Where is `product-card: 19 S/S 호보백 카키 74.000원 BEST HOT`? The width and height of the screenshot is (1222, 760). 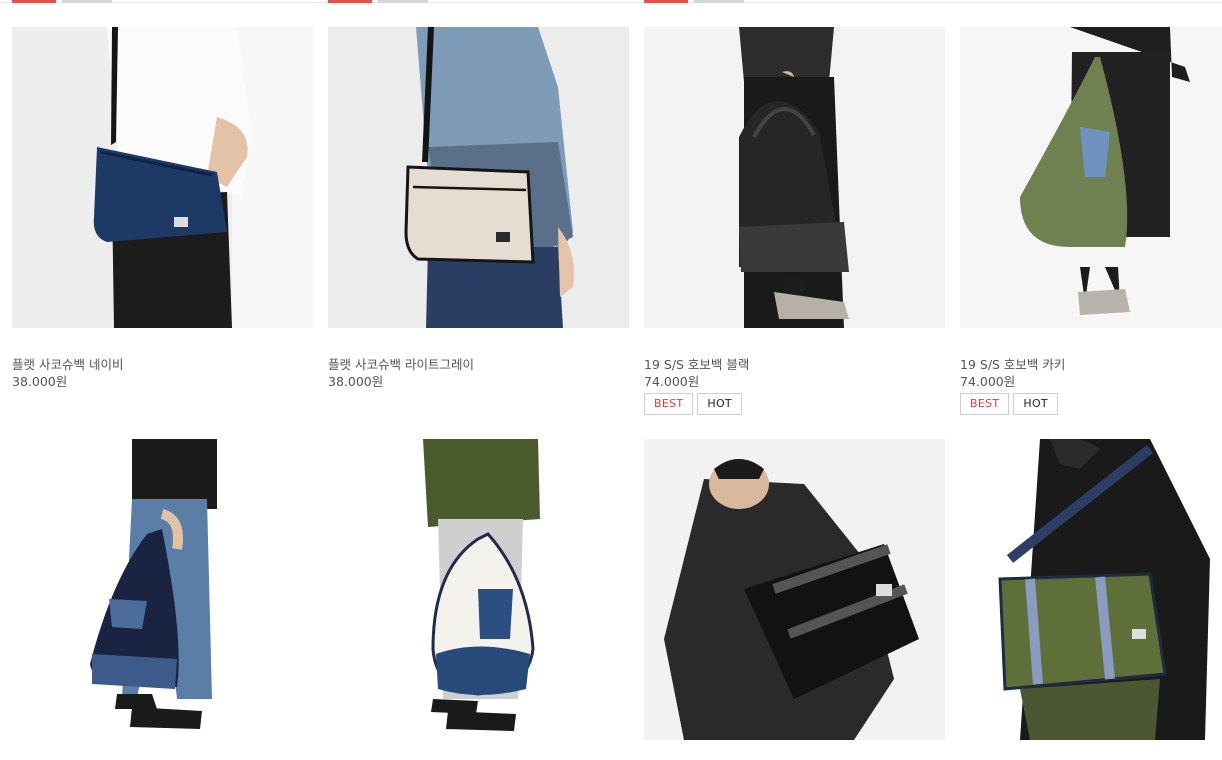
product-card: 19 S/S 호보백 카키 74.000원 BEST HOT is located at coordinates (1091, 222).